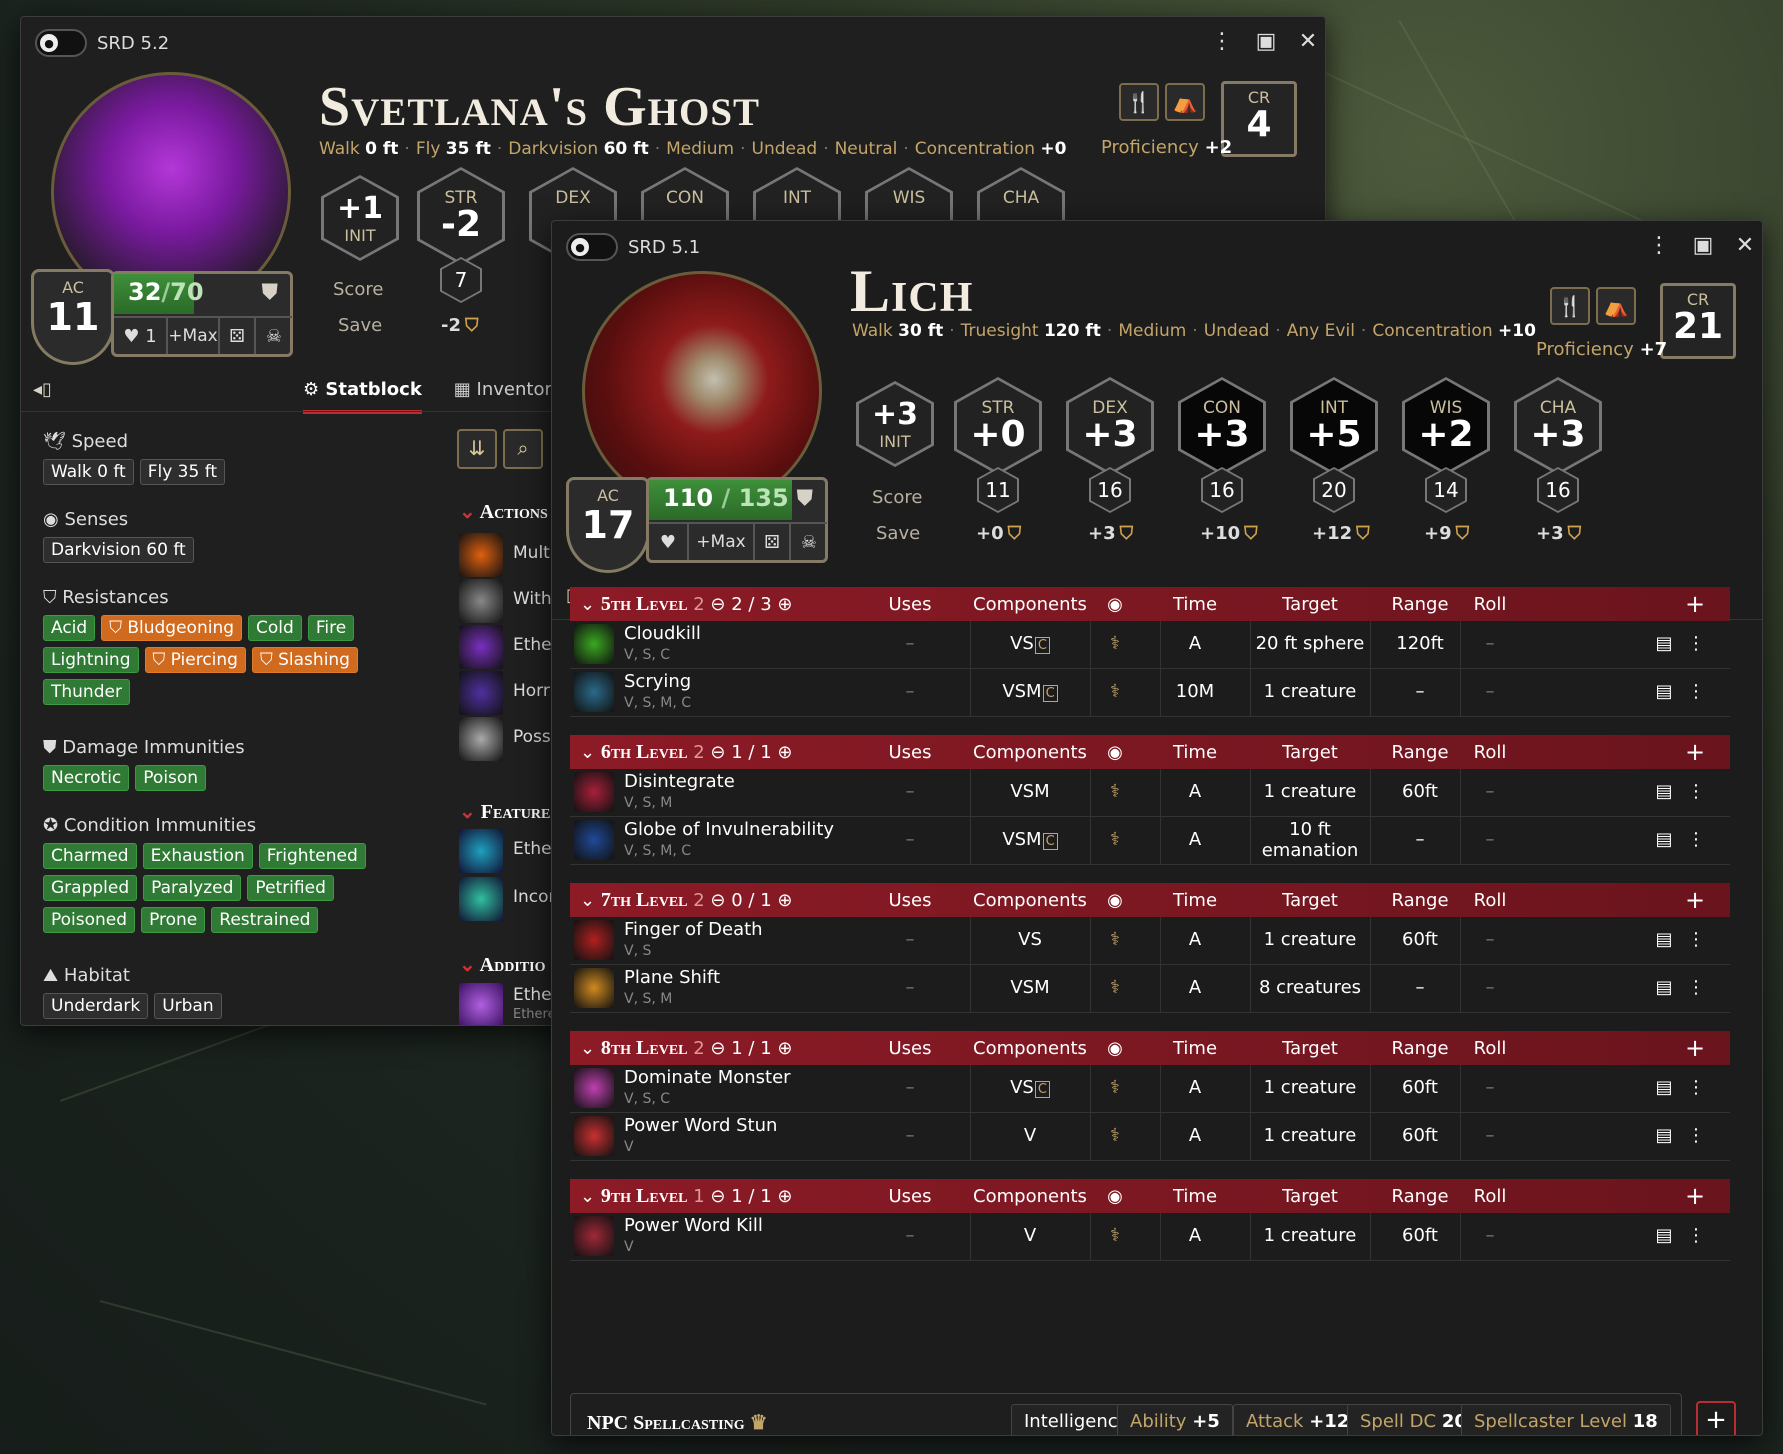  What do you see at coordinates (481, 851) in the screenshot?
I see `feature-icon` at bounding box center [481, 851].